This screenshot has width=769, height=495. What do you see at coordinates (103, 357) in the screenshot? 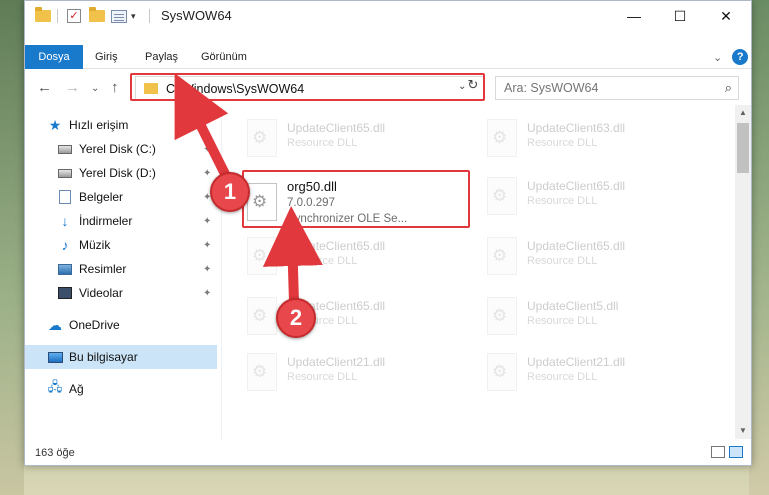
I see `sidebar-item-label: Bu bilgisayar` at bounding box center [103, 357].